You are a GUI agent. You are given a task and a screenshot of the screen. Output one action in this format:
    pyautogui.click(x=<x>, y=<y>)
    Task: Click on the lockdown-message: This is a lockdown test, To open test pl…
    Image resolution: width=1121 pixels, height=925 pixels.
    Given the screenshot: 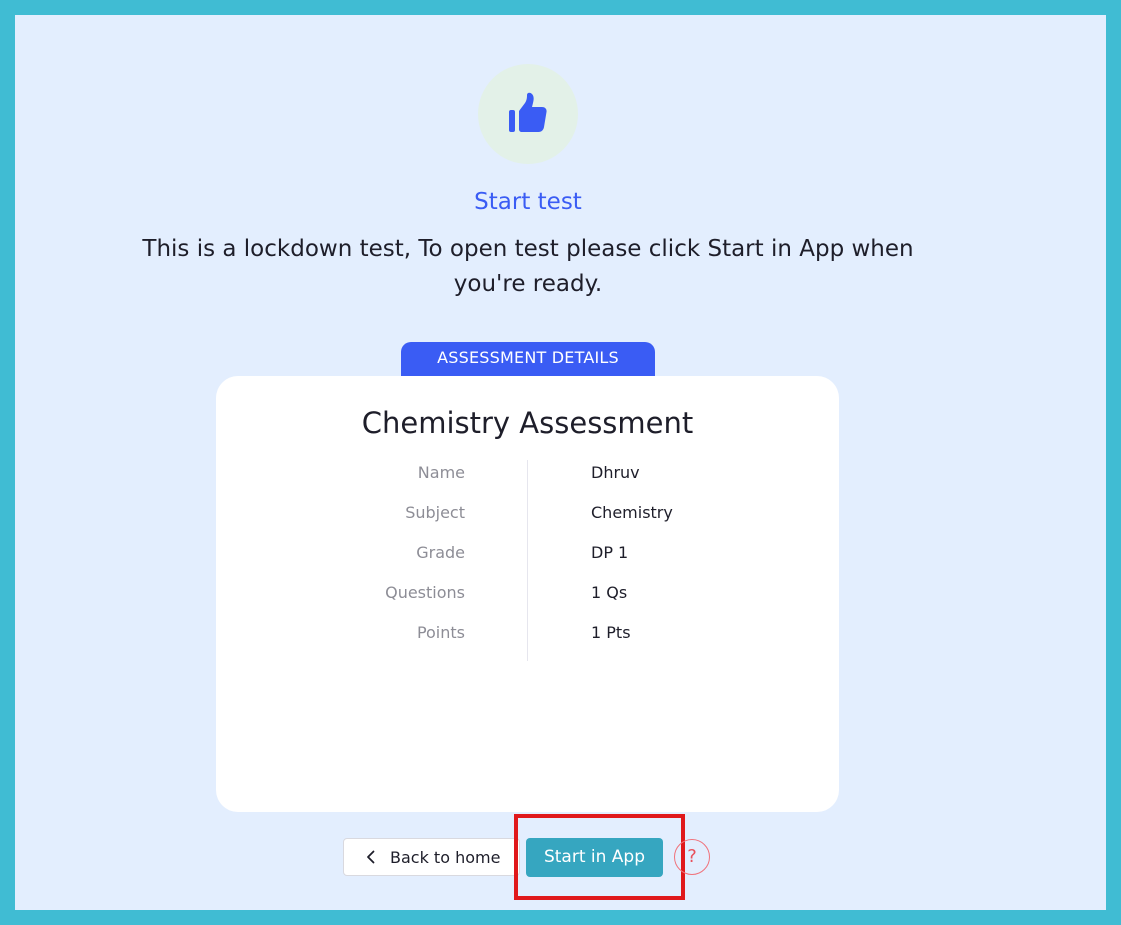 What is the action you would take?
    pyautogui.click(x=528, y=266)
    